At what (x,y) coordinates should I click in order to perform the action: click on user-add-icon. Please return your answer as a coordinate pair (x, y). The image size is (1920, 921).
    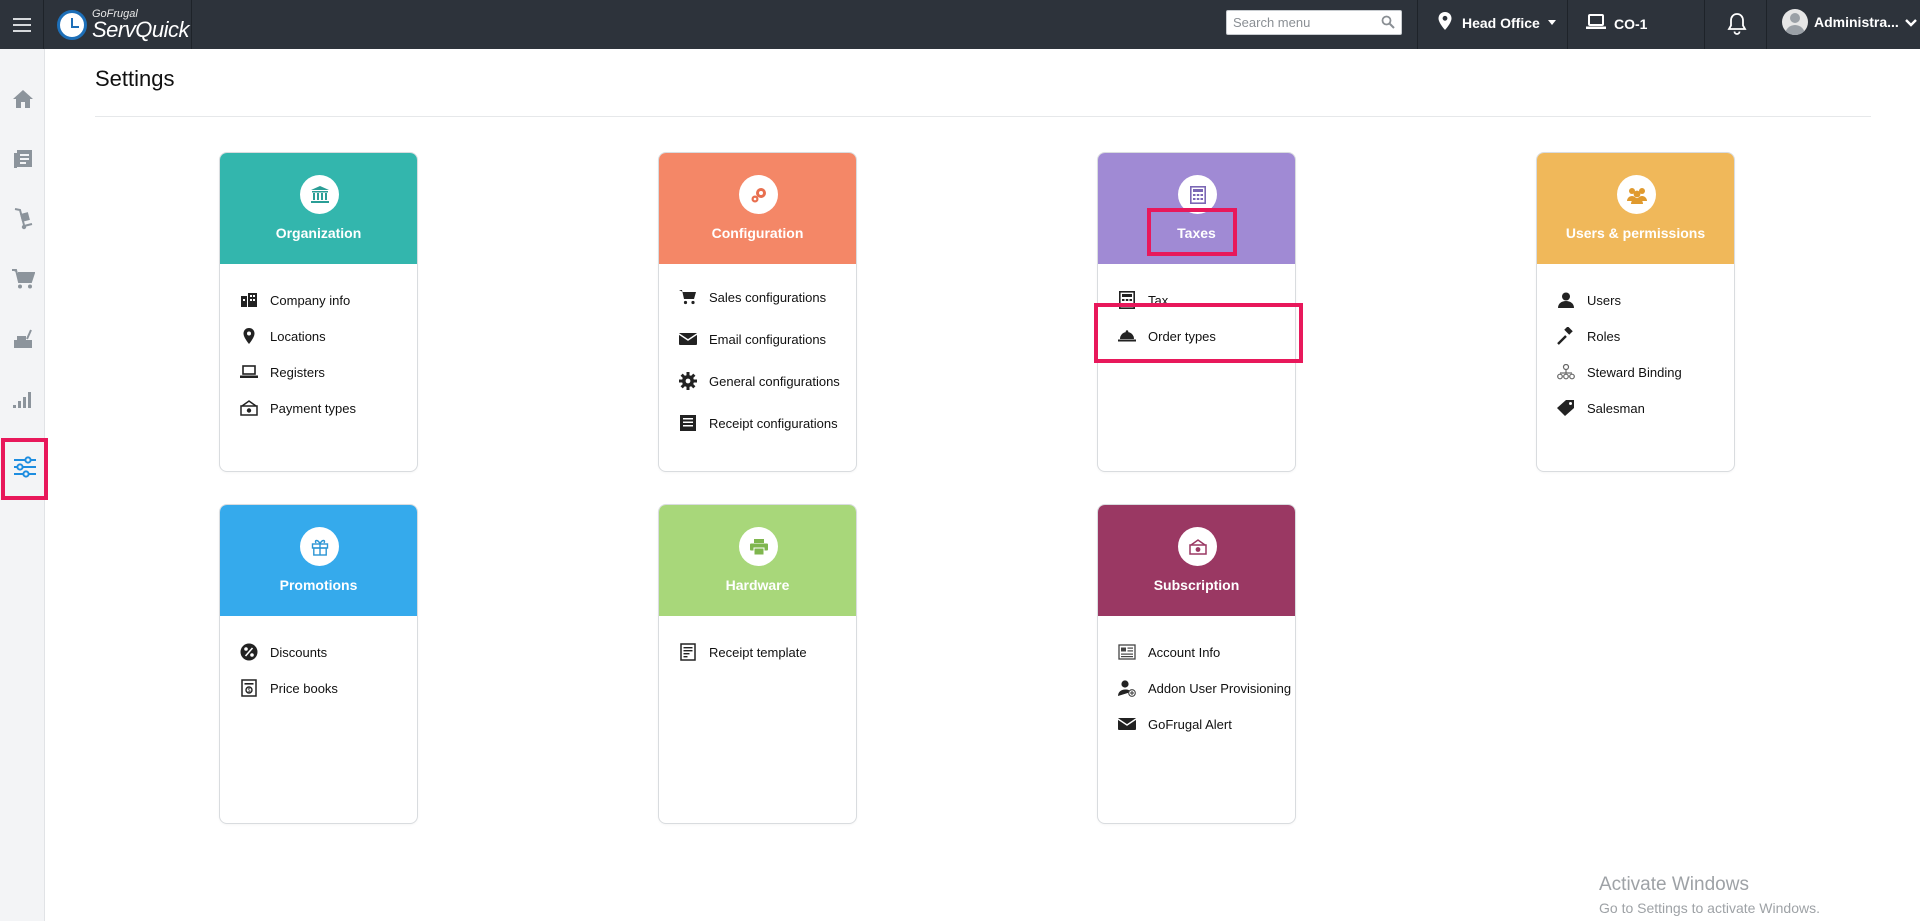
    Looking at the image, I should click on (1127, 688).